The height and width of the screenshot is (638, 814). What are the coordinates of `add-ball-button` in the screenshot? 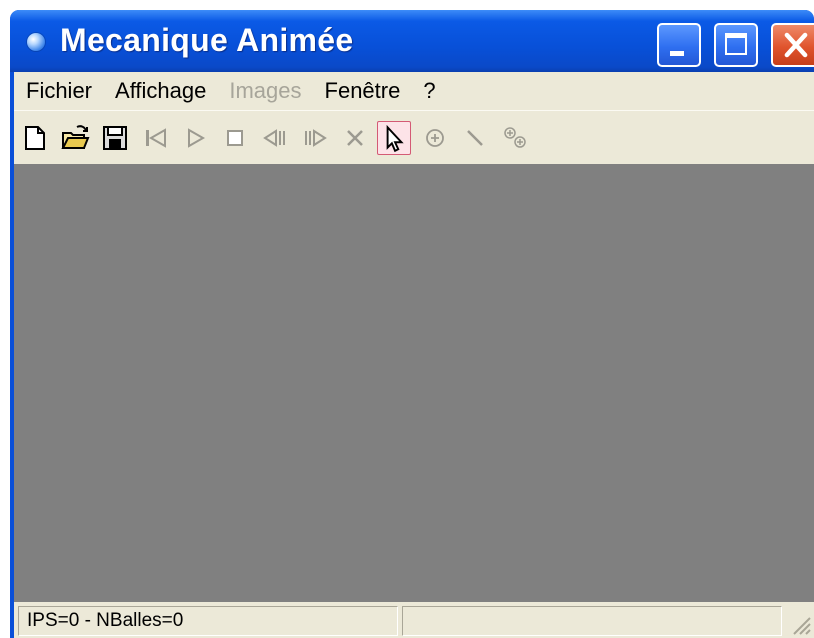 It's located at (435, 138).